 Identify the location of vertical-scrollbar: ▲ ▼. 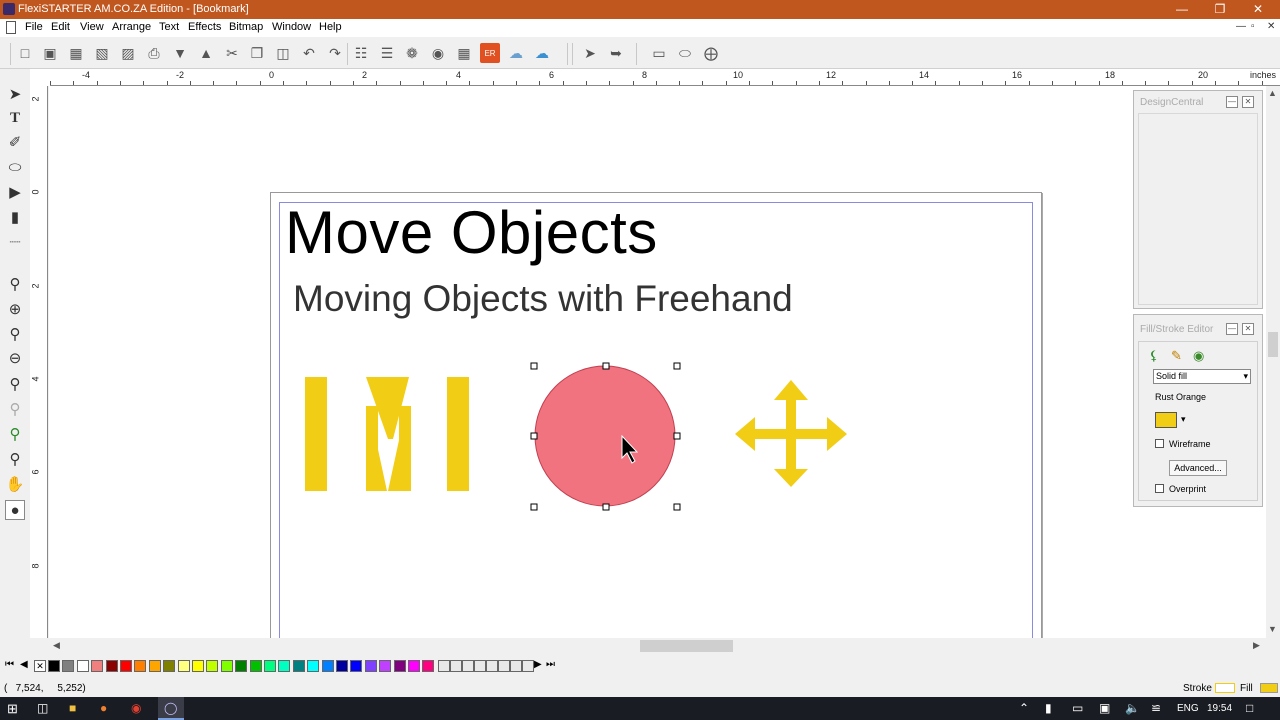
(1273, 362).